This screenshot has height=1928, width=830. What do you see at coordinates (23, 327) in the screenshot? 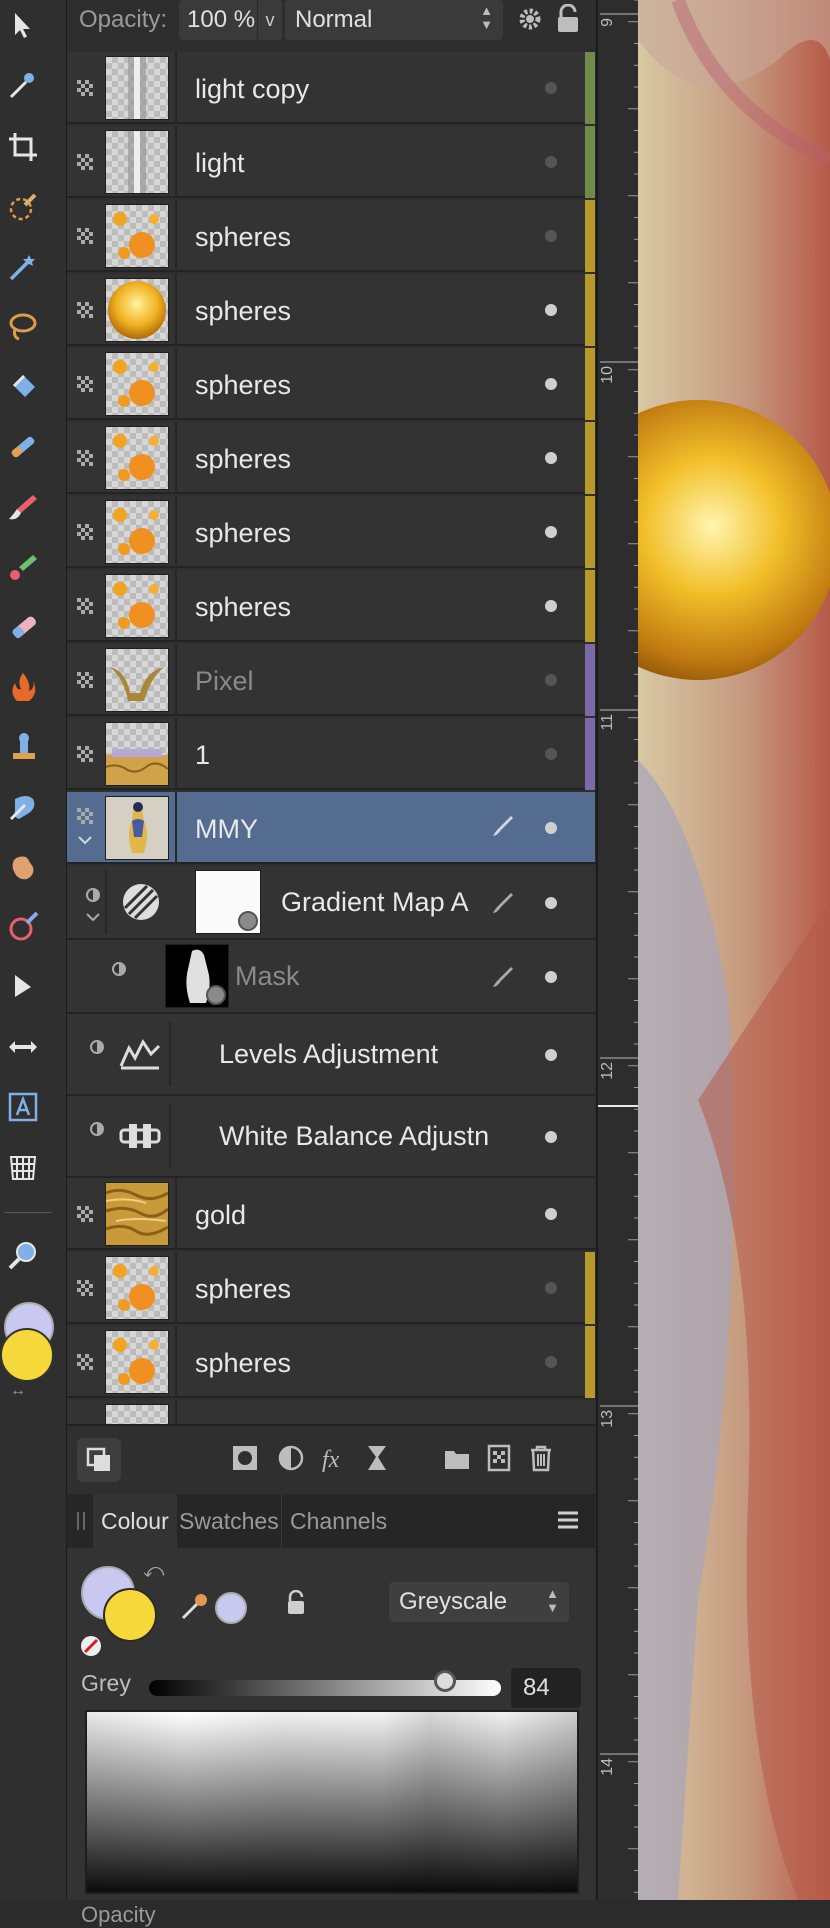
I see `freehand-selection-tool-icon` at bounding box center [23, 327].